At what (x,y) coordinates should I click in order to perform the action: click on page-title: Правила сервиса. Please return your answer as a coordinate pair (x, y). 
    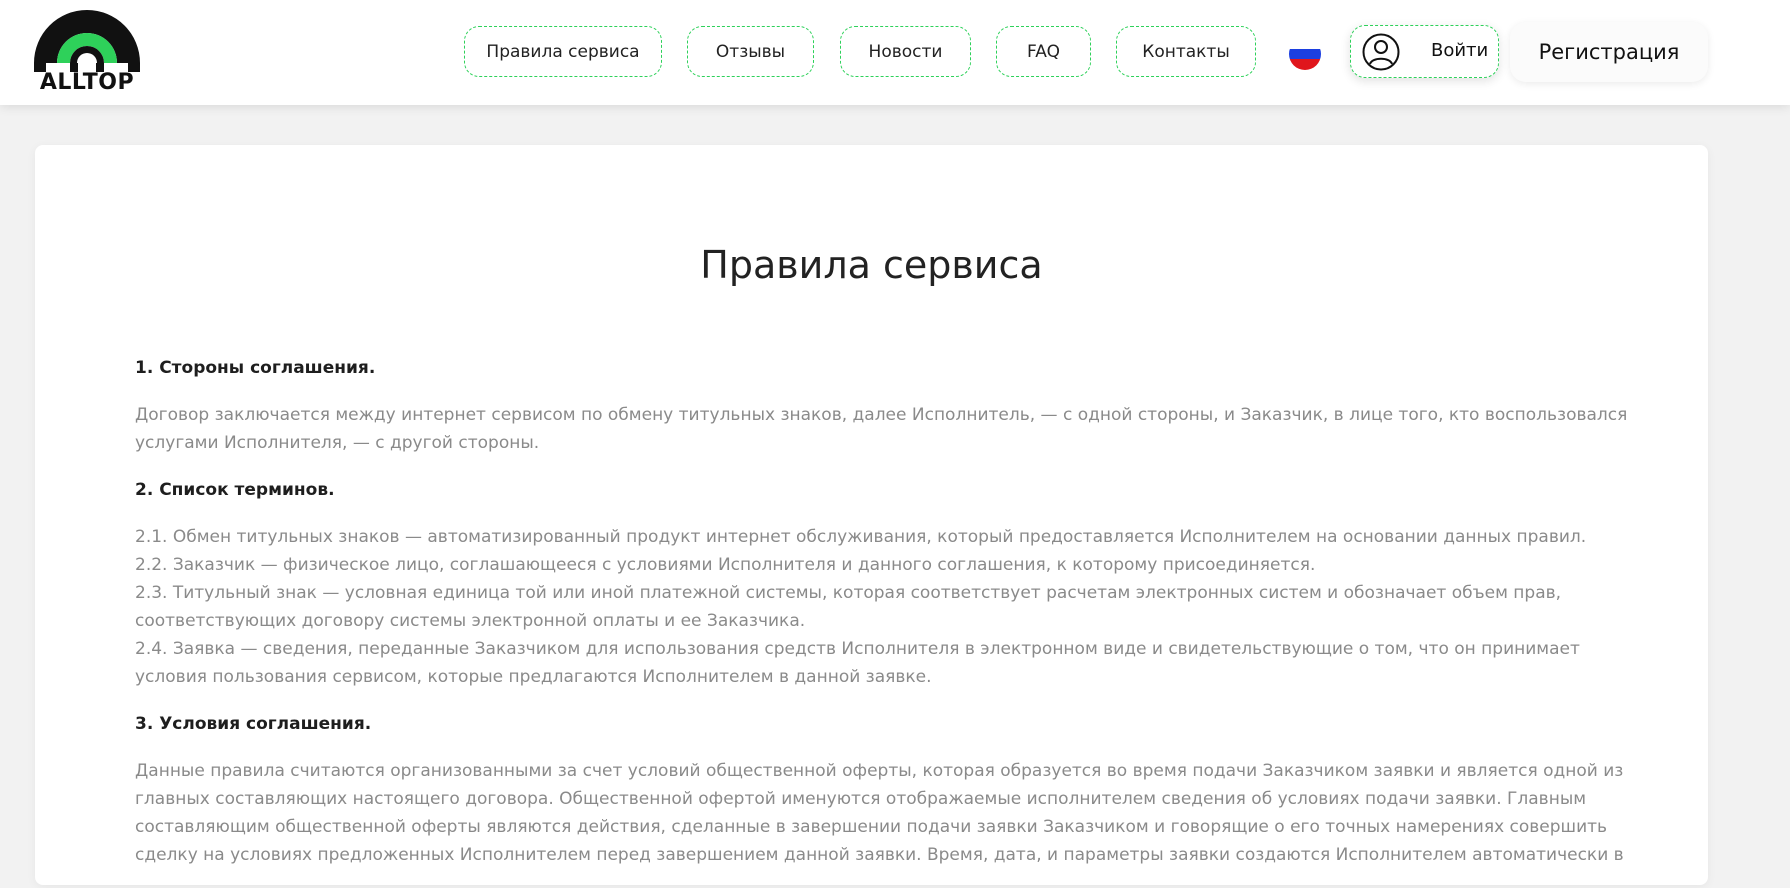
    Looking at the image, I should click on (871, 265).